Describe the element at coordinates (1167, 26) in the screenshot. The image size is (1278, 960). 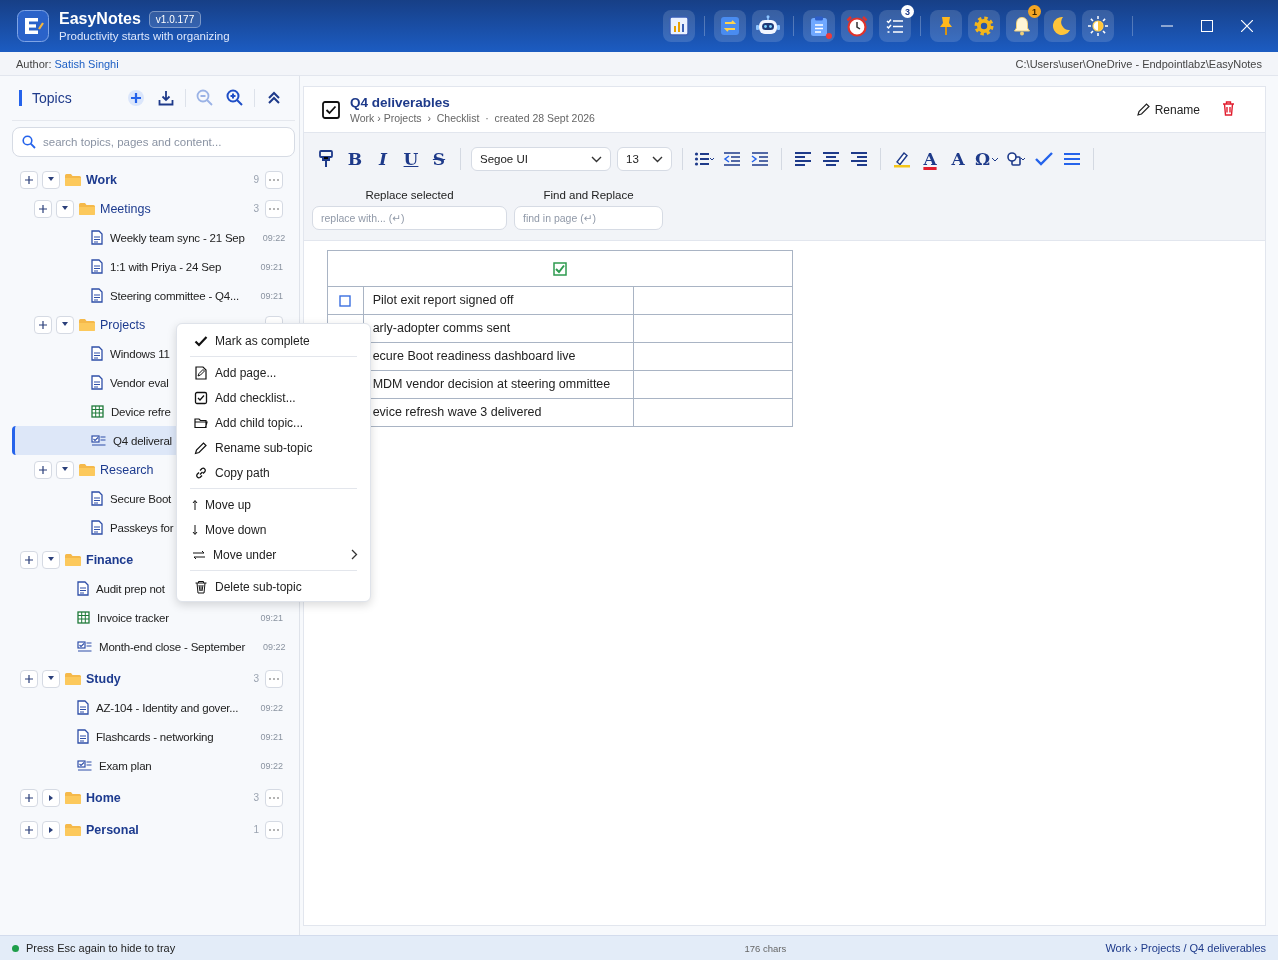
I see `minimize-icon` at that location.